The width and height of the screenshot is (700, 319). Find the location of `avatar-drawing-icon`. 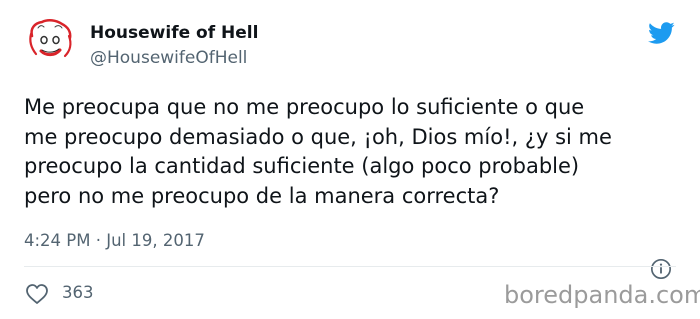

avatar-drawing-icon is located at coordinates (50, 42).